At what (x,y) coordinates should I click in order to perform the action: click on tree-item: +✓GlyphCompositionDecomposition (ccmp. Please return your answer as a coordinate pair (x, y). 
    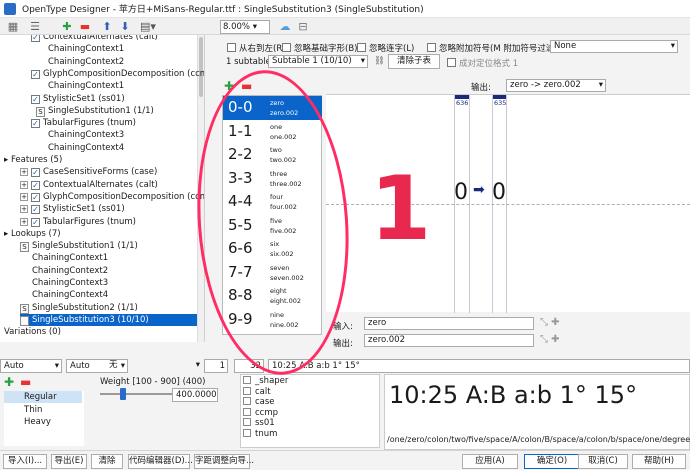
    Looking at the image, I should click on (112, 74).